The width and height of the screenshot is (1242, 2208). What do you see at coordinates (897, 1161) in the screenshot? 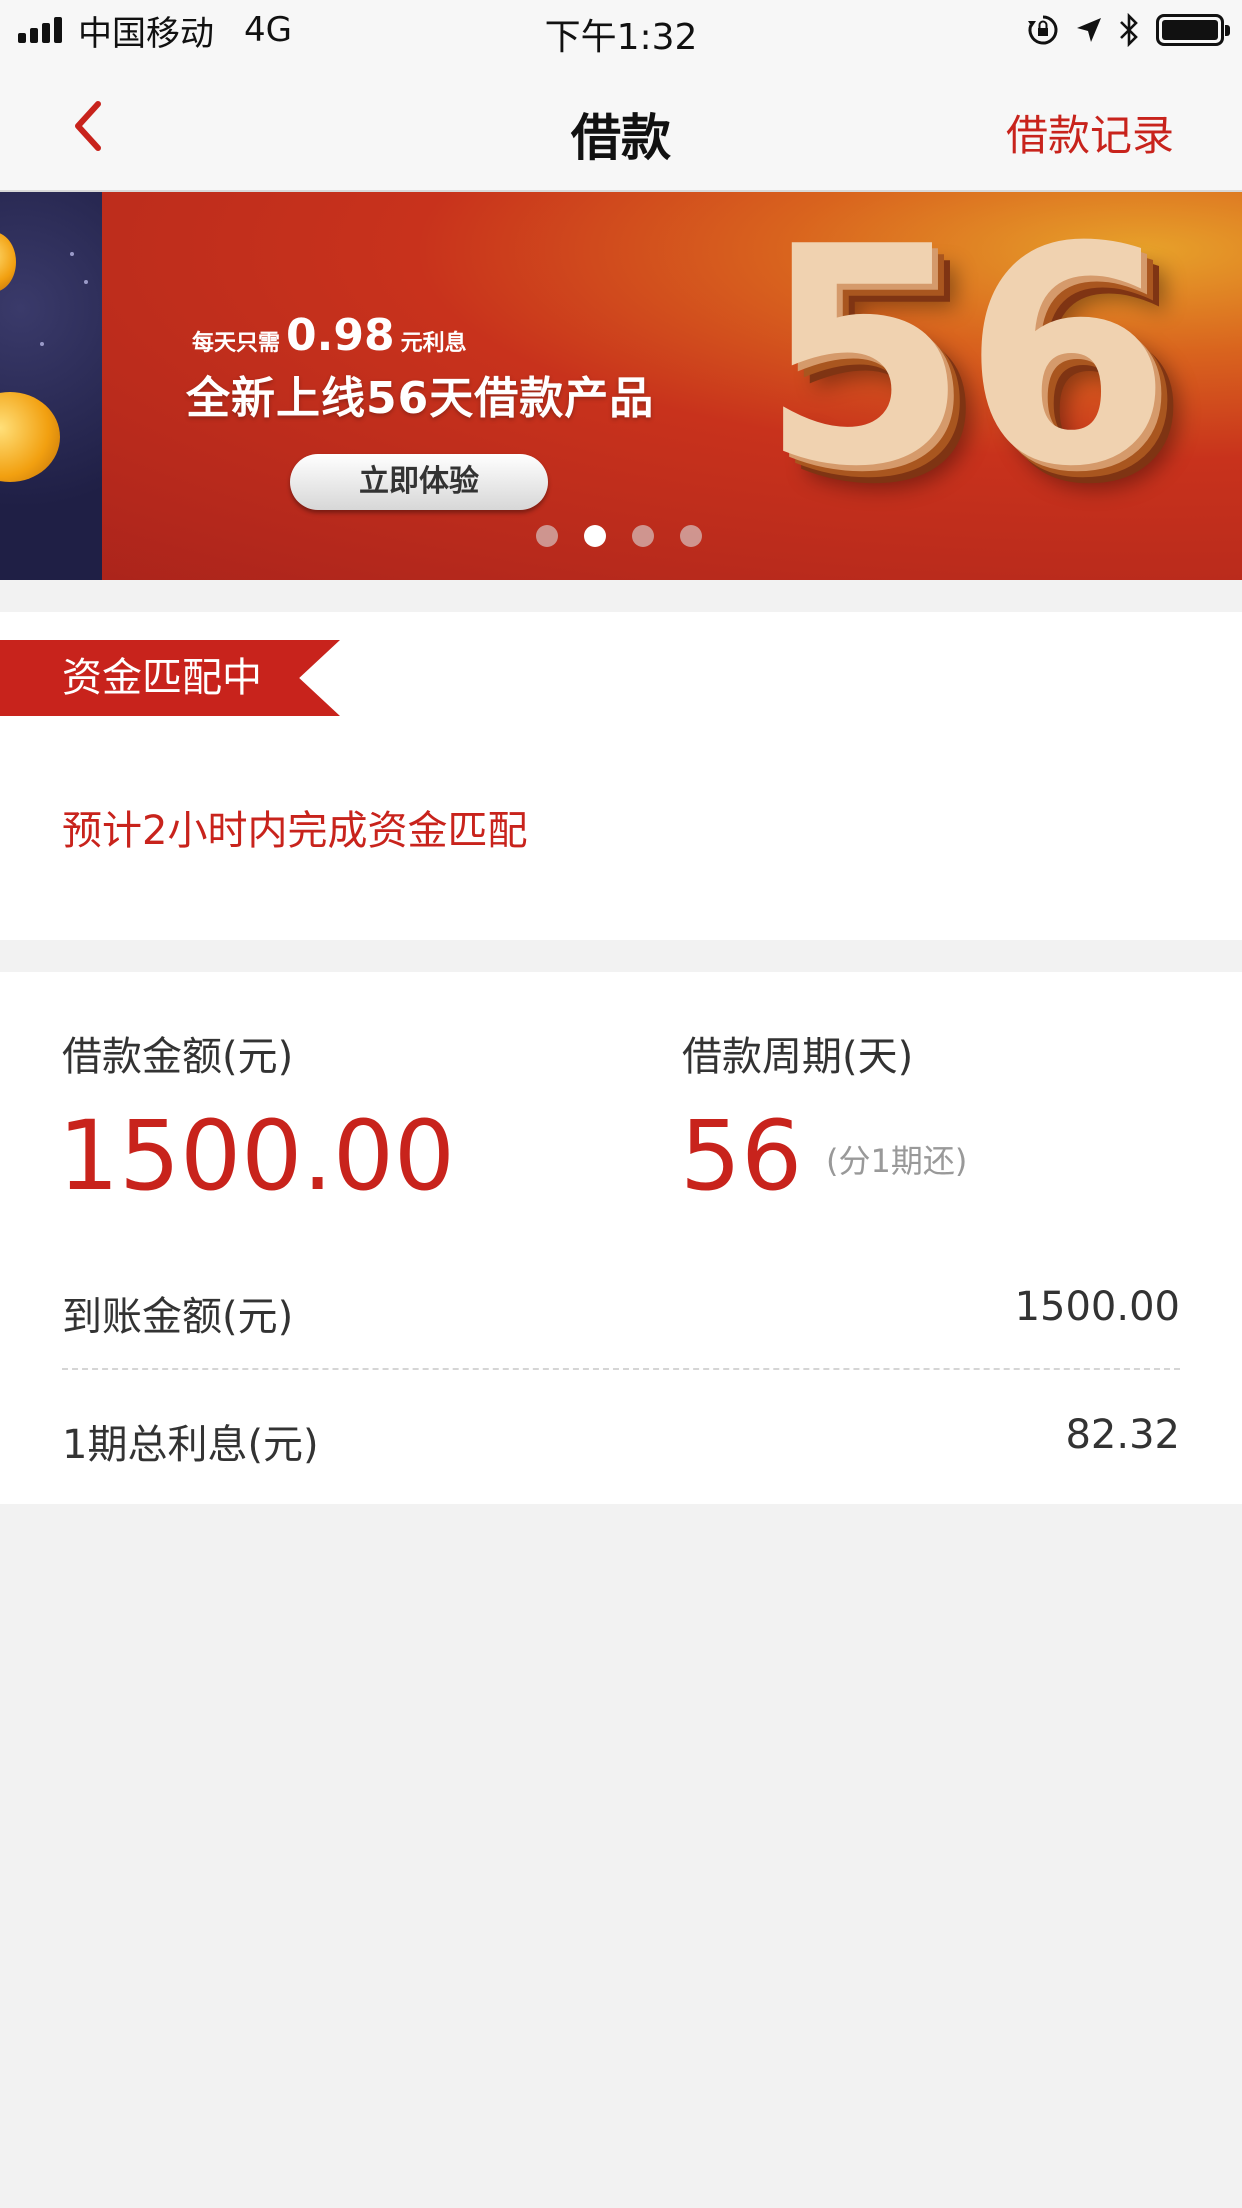
I see `installment-note: (分1期还)` at bounding box center [897, 1161].